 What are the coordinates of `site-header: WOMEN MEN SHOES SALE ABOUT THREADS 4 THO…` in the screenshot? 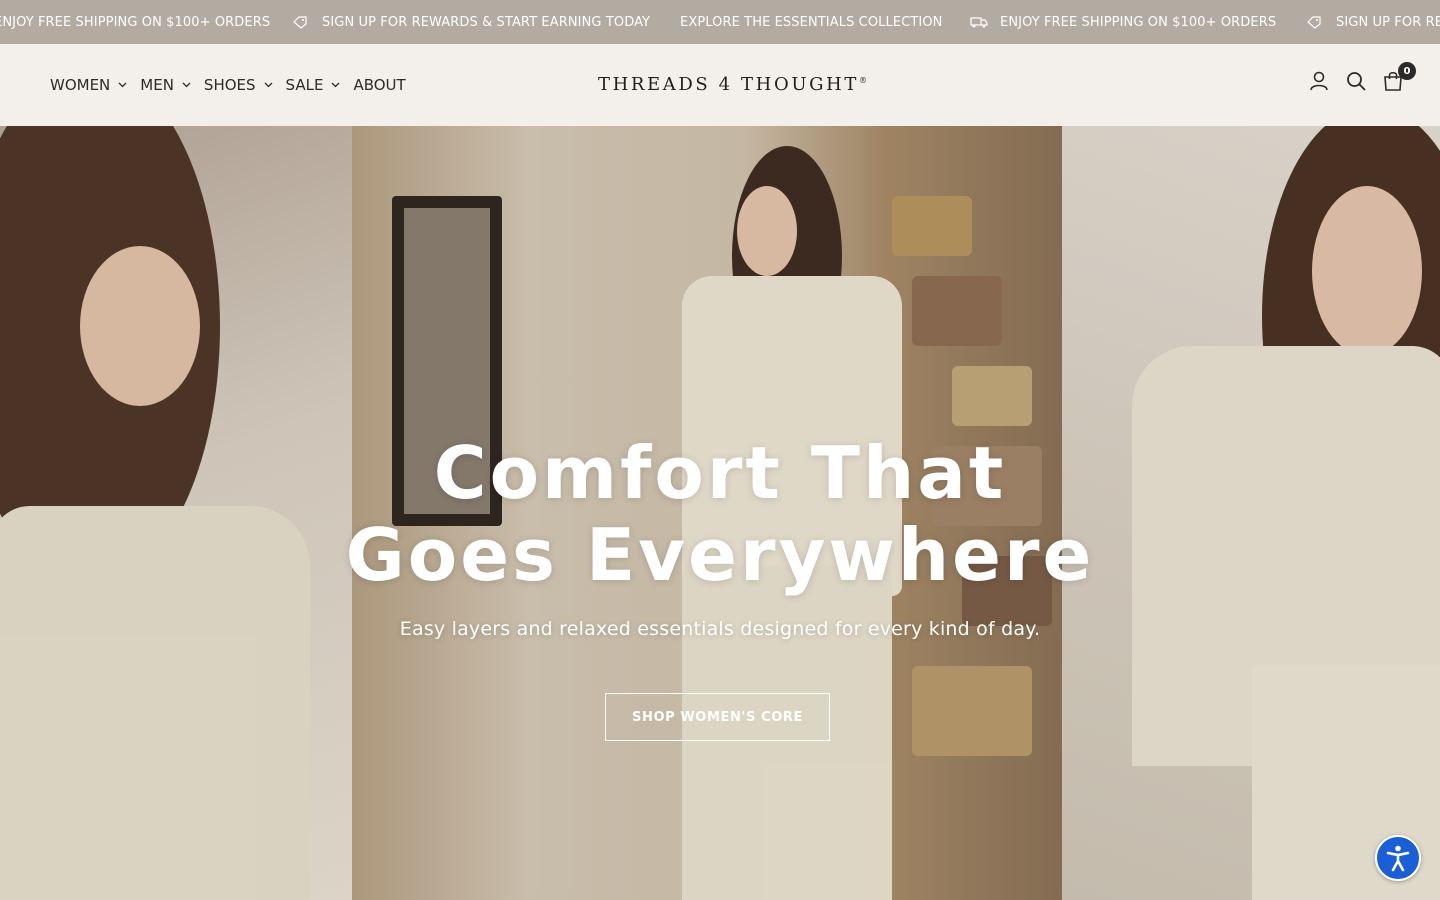 It's located at (720, 85).